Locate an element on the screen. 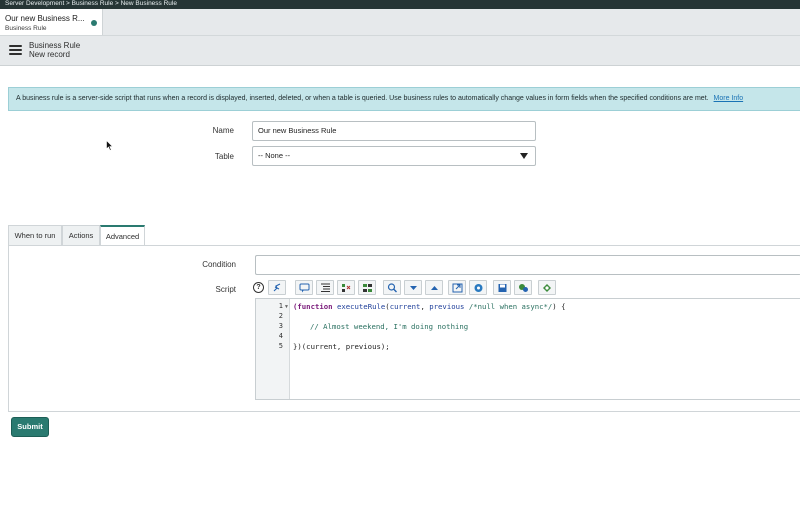 Image resolution: width=800 pixels, height=506 pixels. save-icon is located at coordinates (502, 287).